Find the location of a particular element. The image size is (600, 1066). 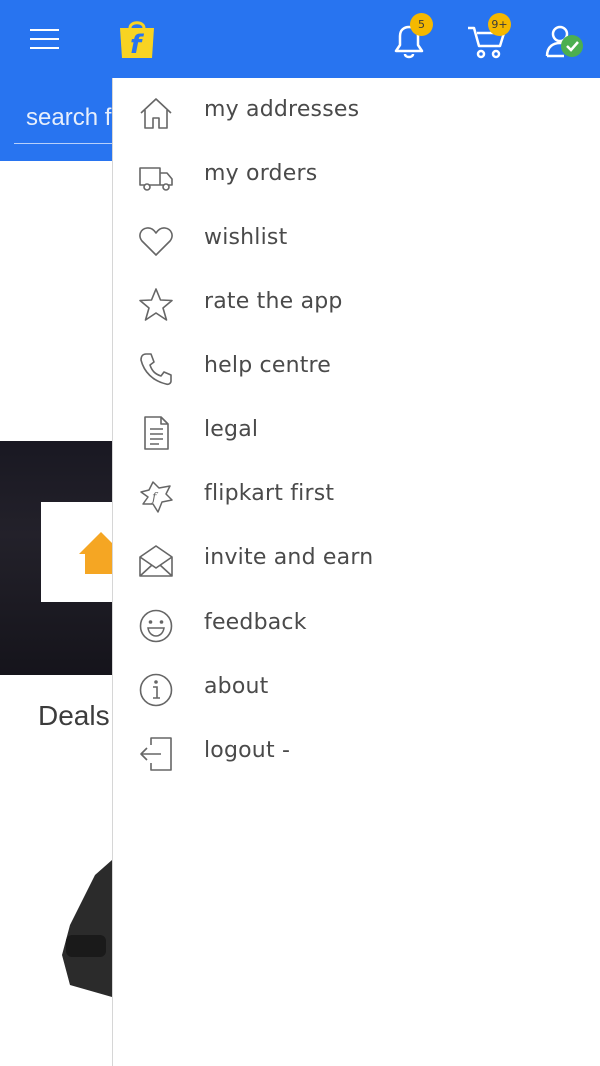

menu-item-wishlist: wishlist is located at coordinates (356, 240).